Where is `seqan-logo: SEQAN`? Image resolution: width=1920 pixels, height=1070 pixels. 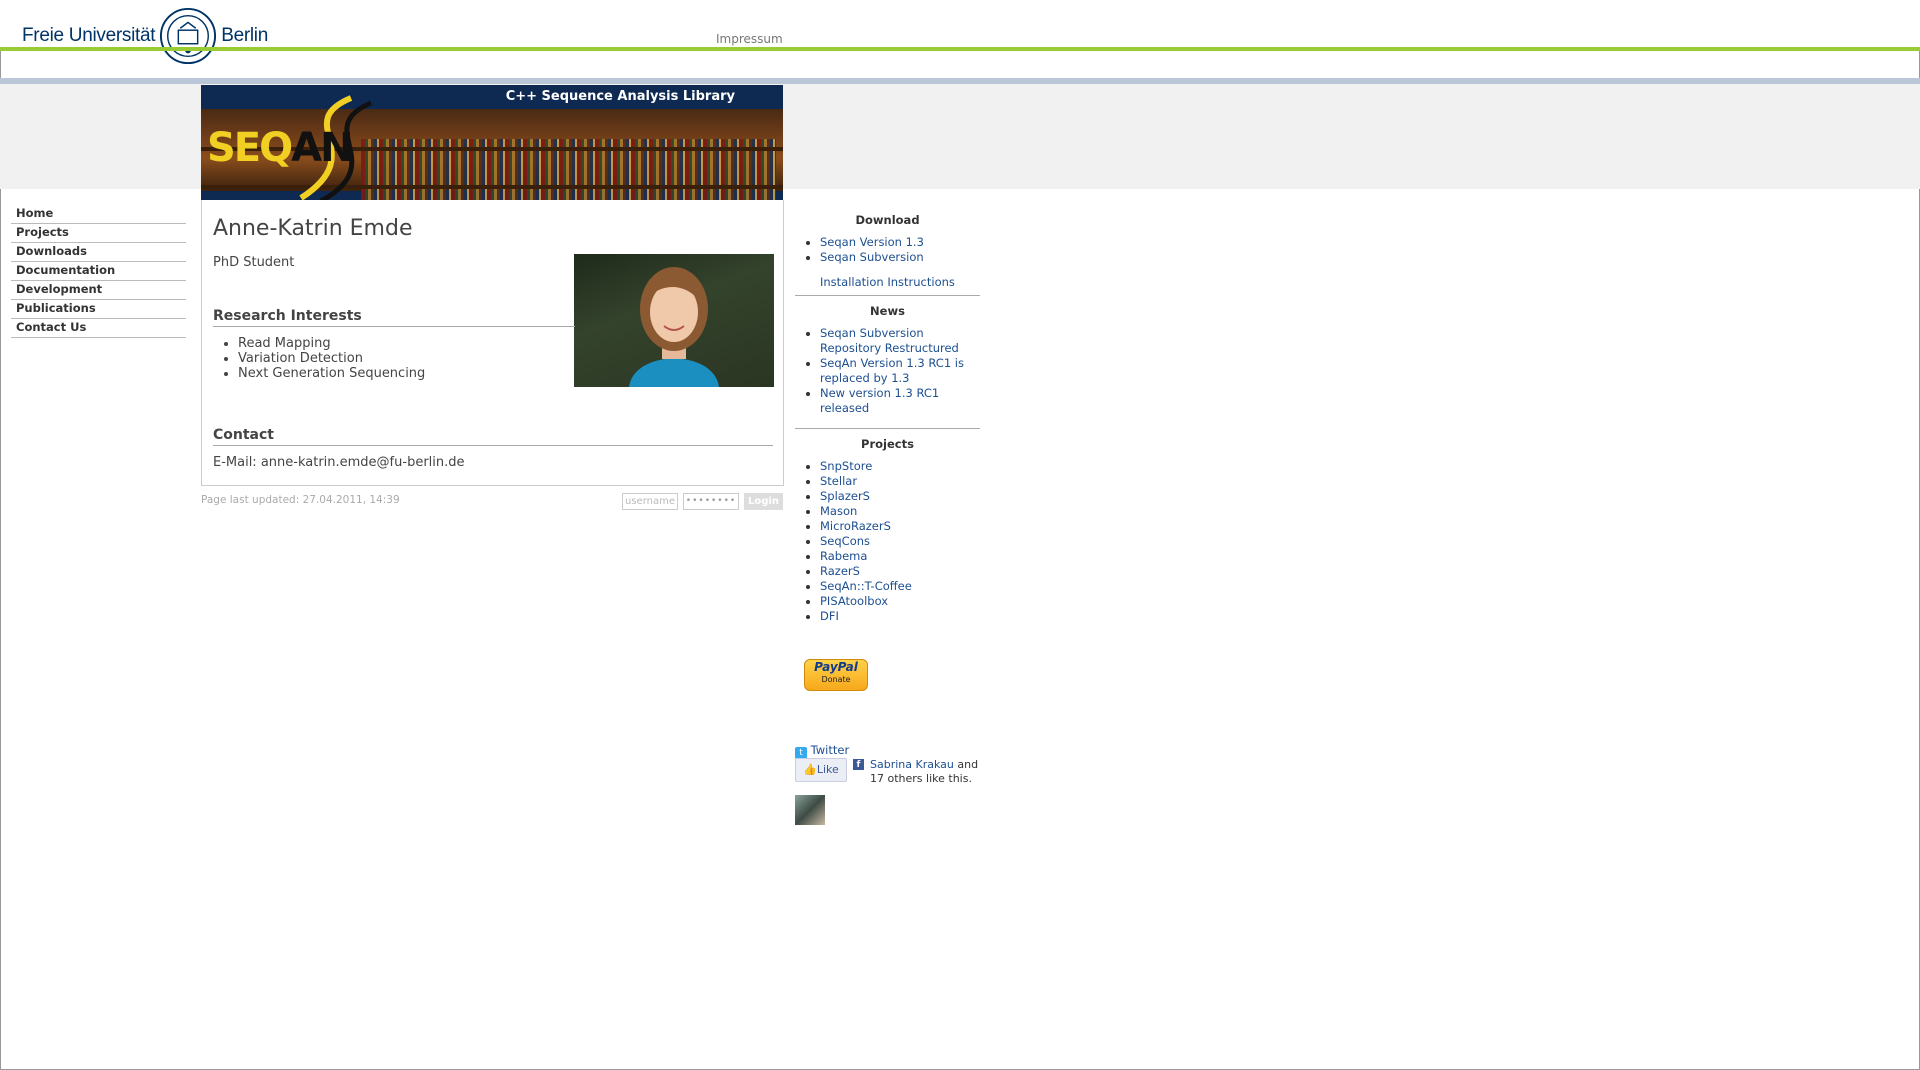
seqan-logo: SEQAN is located at coordinates (280, 148).